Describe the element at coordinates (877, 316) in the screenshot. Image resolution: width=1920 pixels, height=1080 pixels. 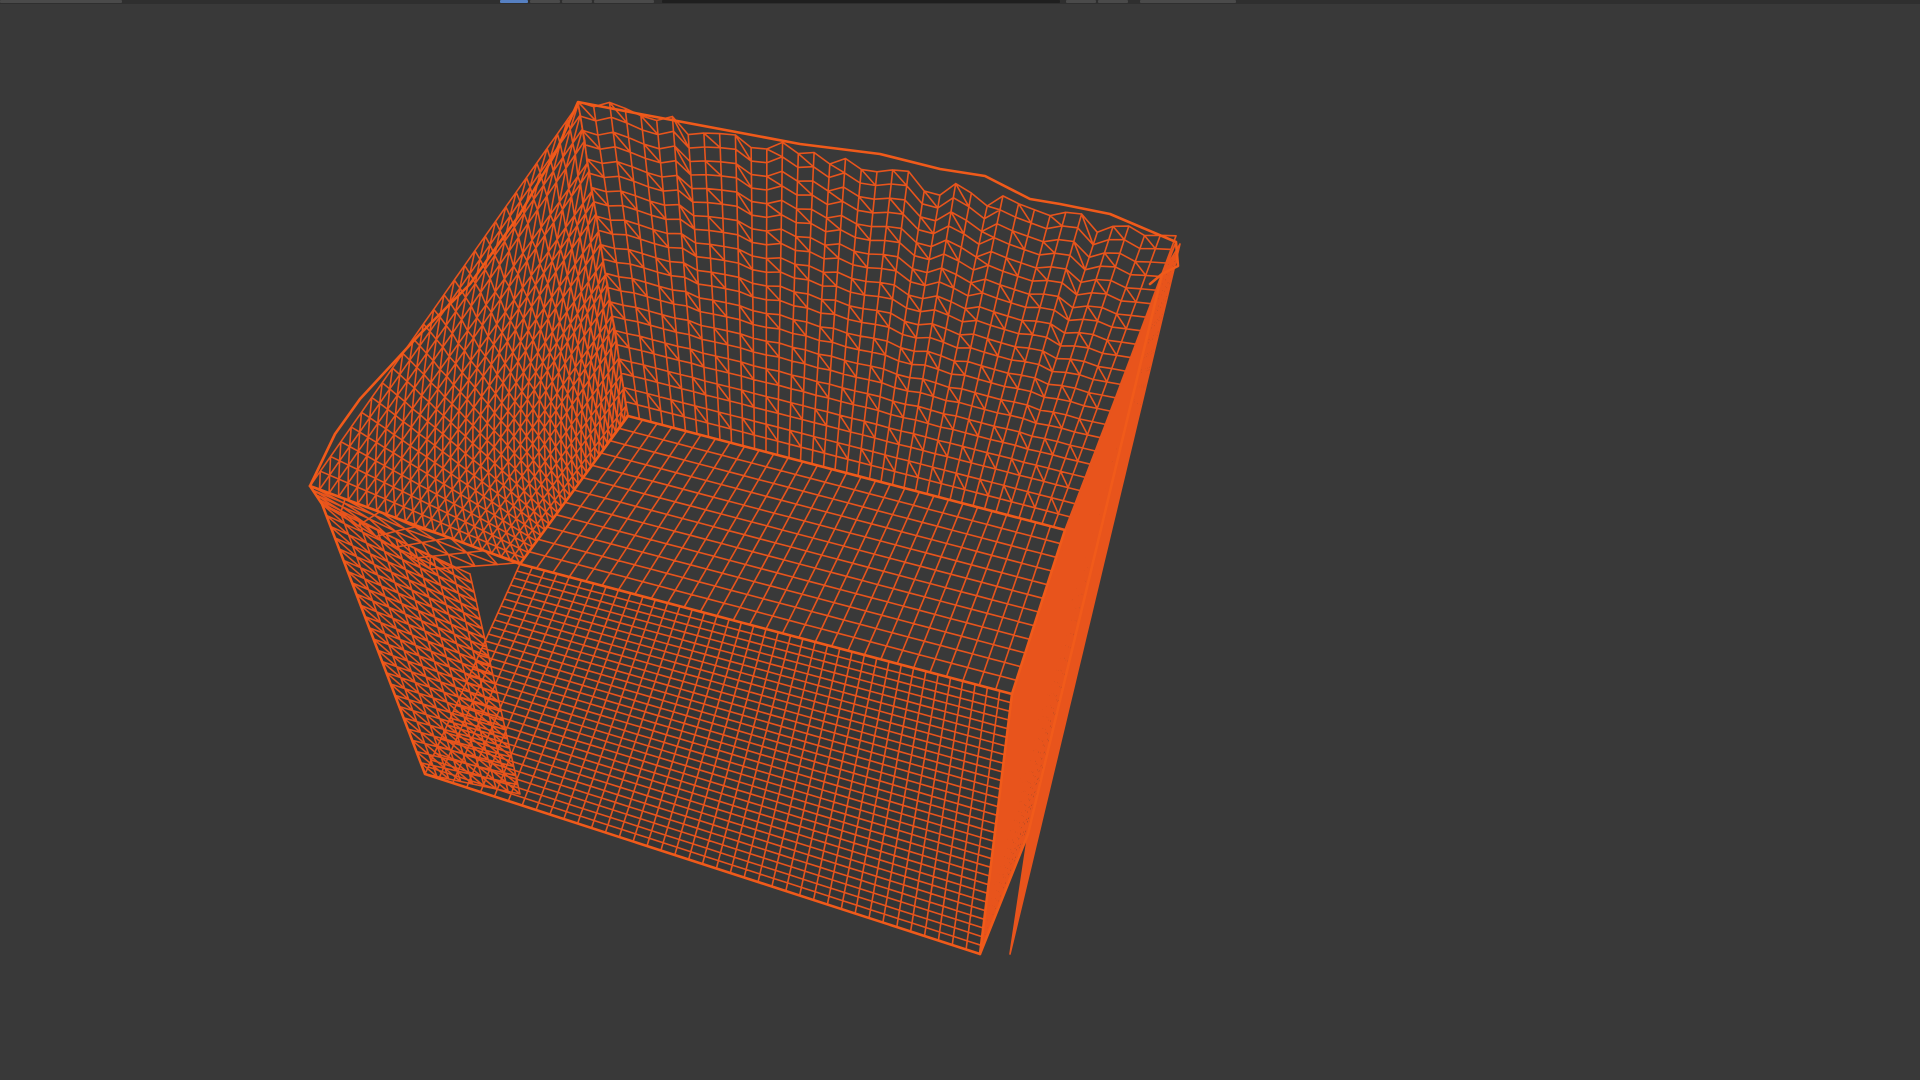
I see `back-wall-wire` at that location.